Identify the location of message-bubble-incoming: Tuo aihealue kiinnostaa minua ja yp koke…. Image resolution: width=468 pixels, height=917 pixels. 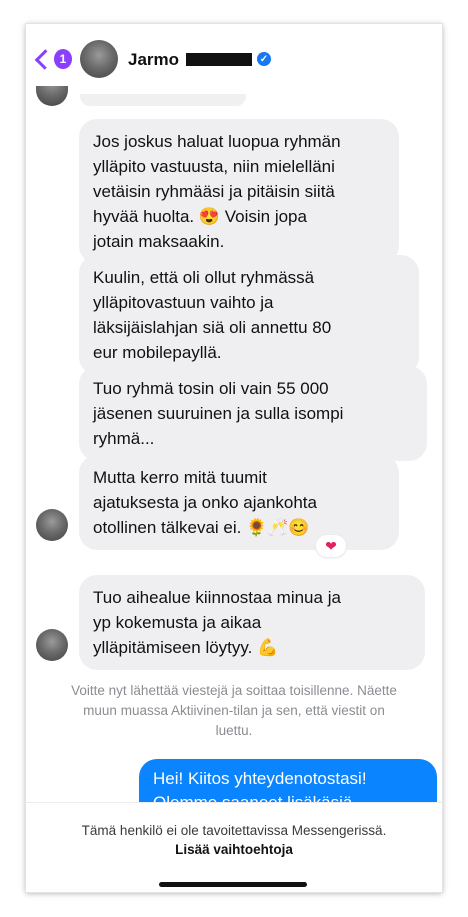
(252, 622).